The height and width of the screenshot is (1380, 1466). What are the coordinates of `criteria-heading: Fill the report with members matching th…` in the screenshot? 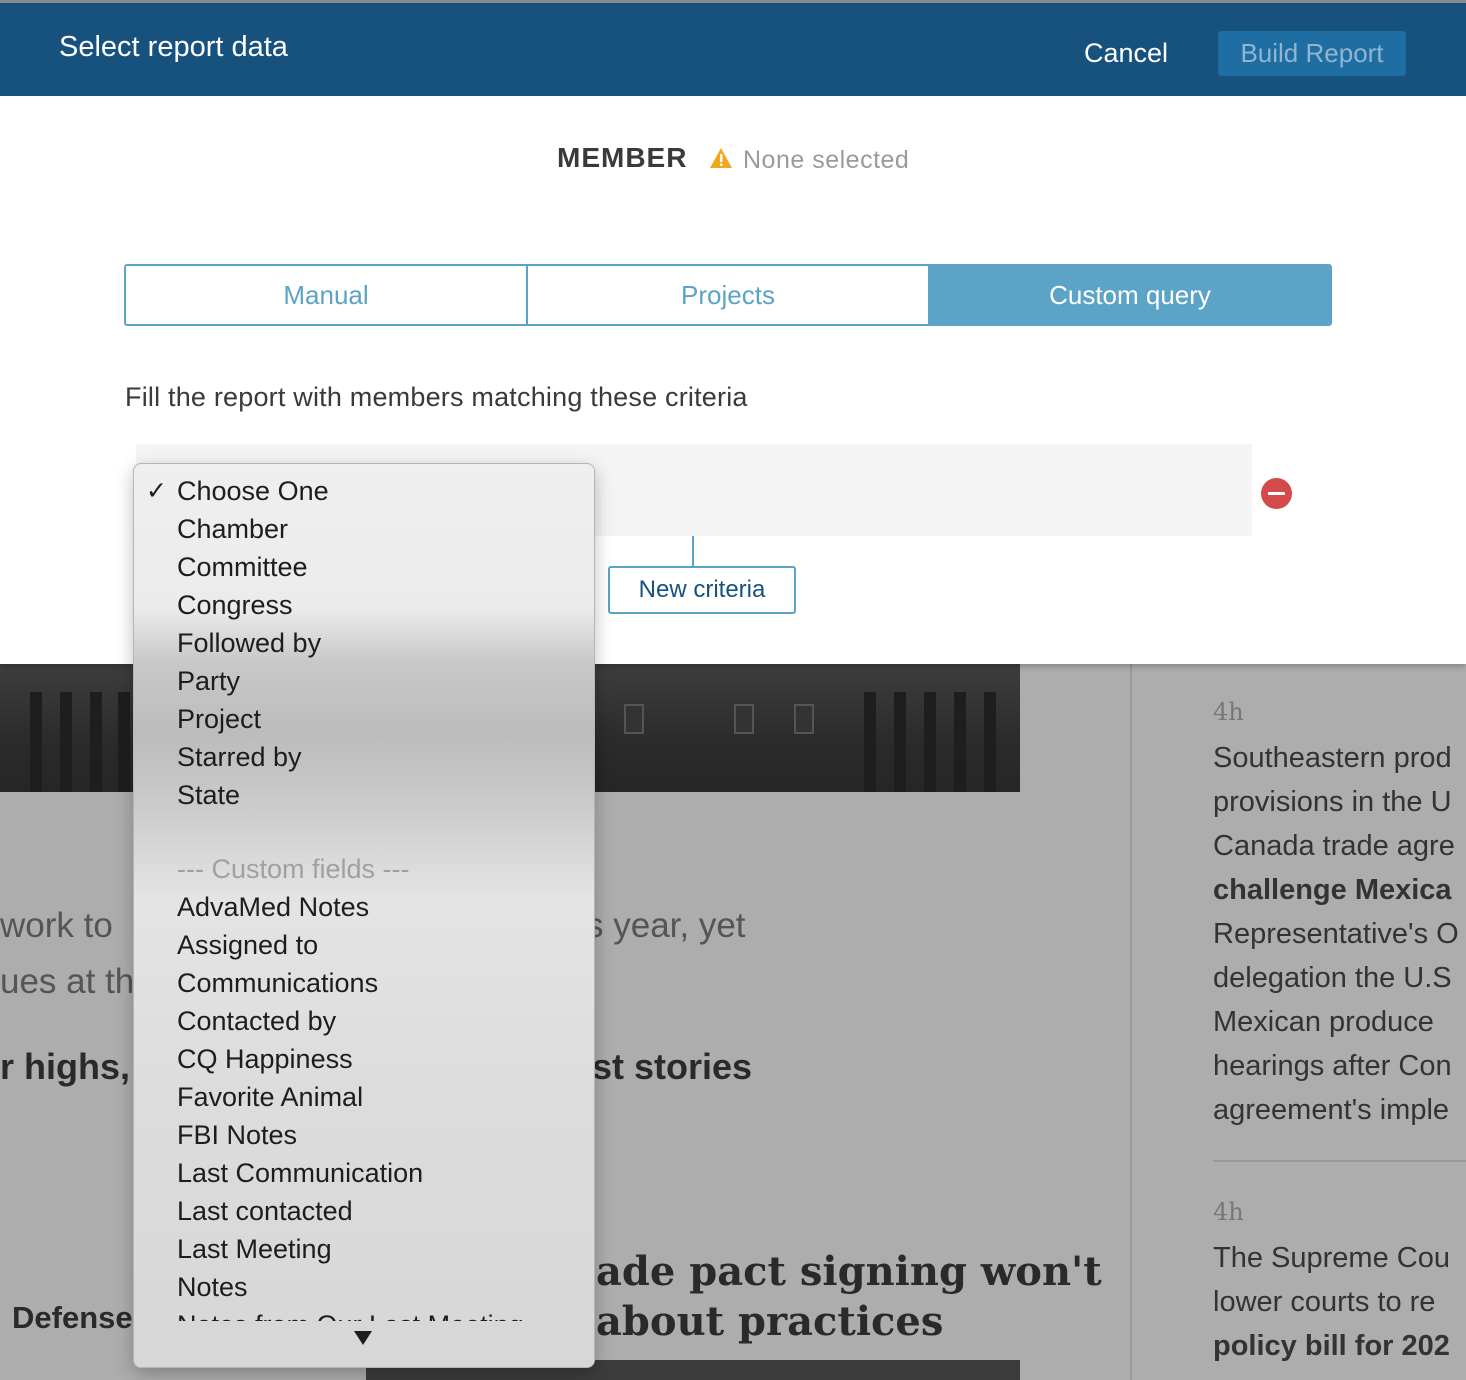 It's located at (436, 397).